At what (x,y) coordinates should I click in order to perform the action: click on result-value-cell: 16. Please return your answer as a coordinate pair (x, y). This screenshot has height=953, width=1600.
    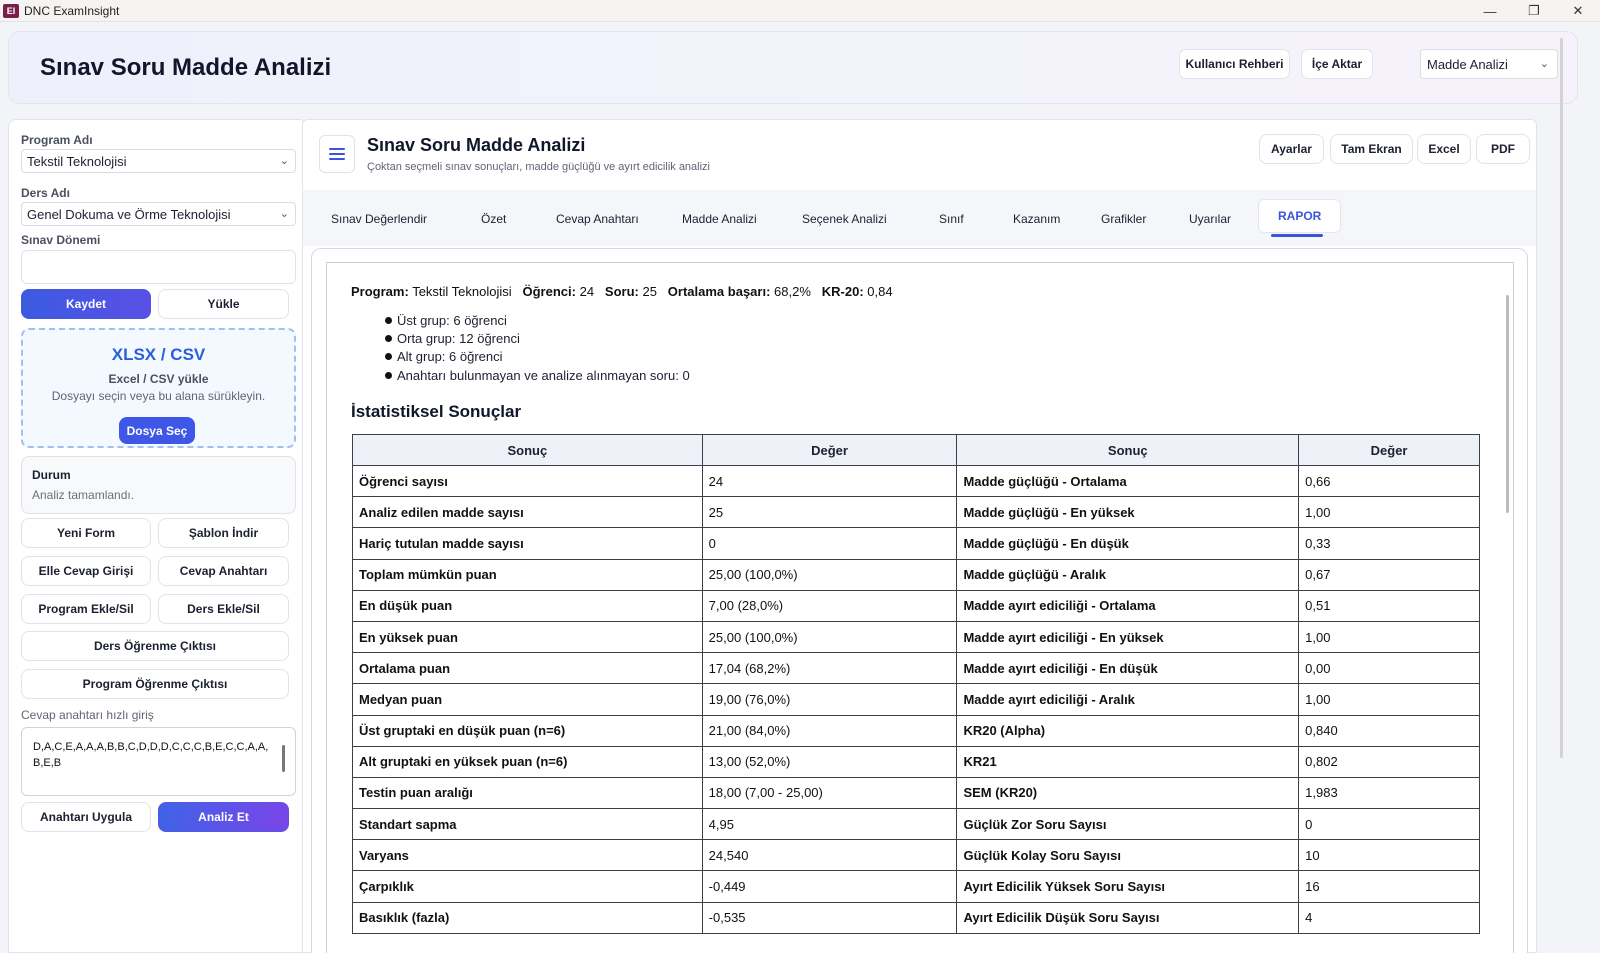
    Looking at the image, I should click on (1389, 886).